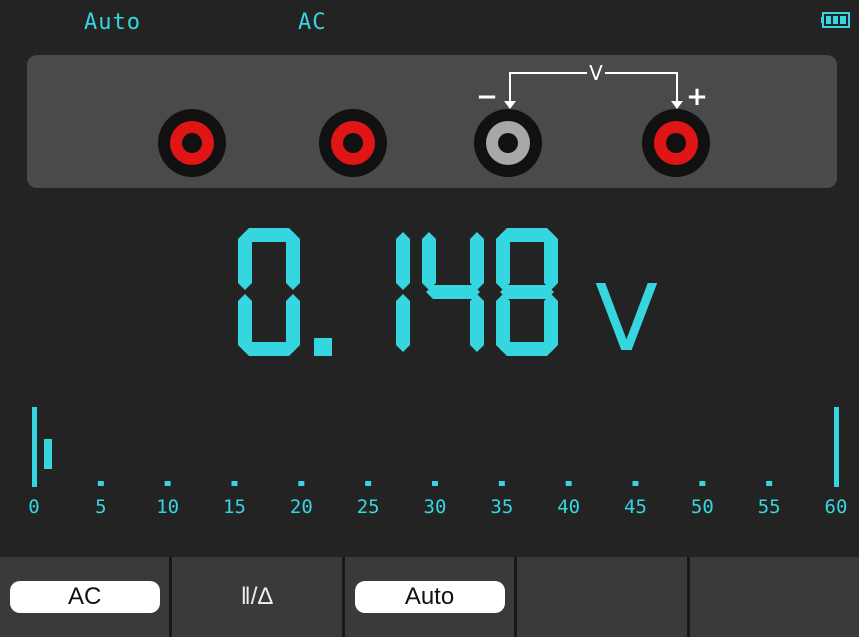 This screenshot has height=637, width=859. What do you see at coordinates (568, 507) in the screenshot?
I see `bargraph-scale-label: 40` at bounding box center [568, 507].